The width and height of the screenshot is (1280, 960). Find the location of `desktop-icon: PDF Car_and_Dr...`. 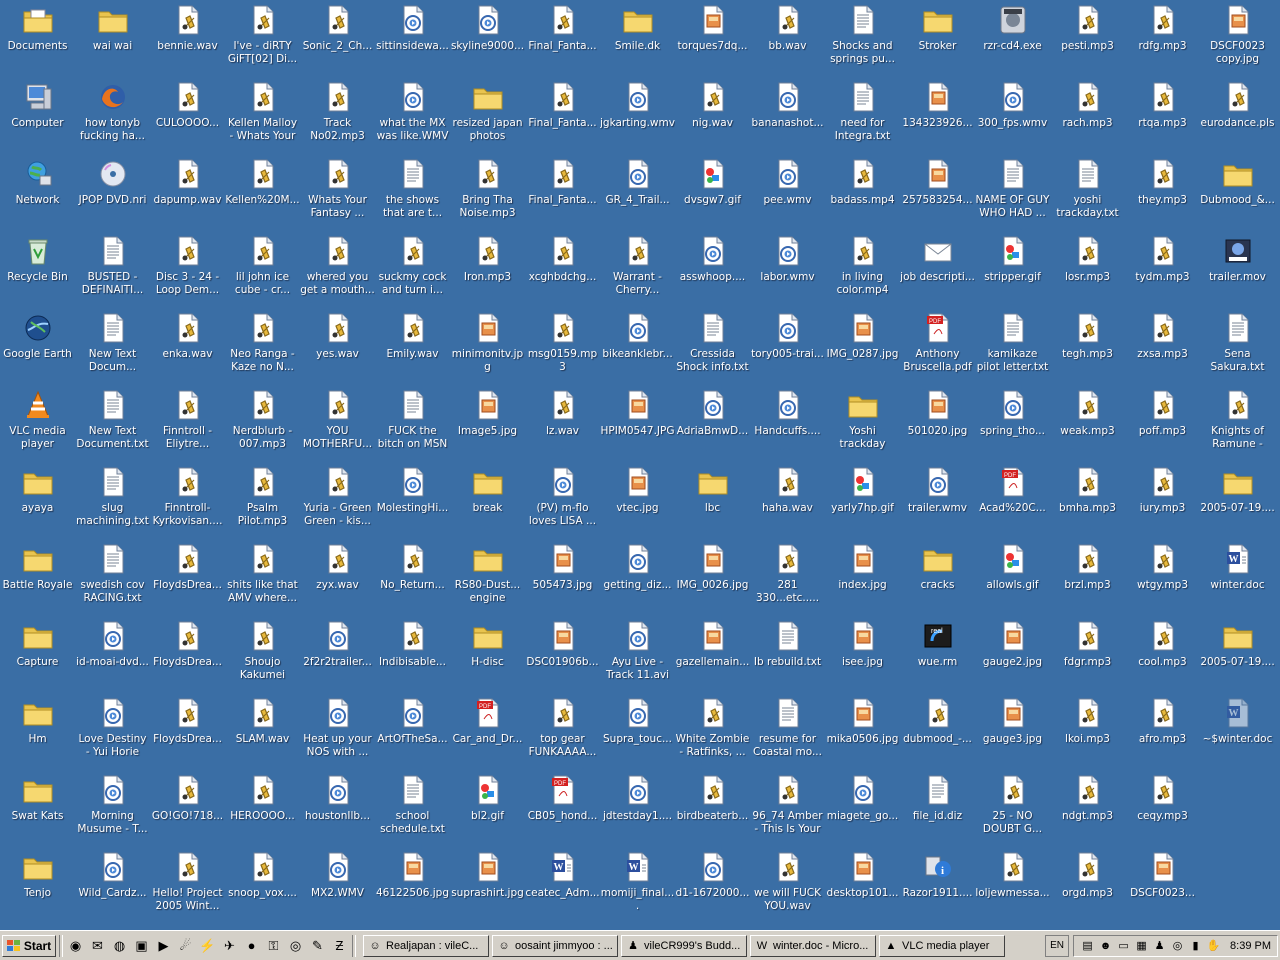

desktop-icon: PDF Car_and_Dr... is located at coordinates (487, 733).